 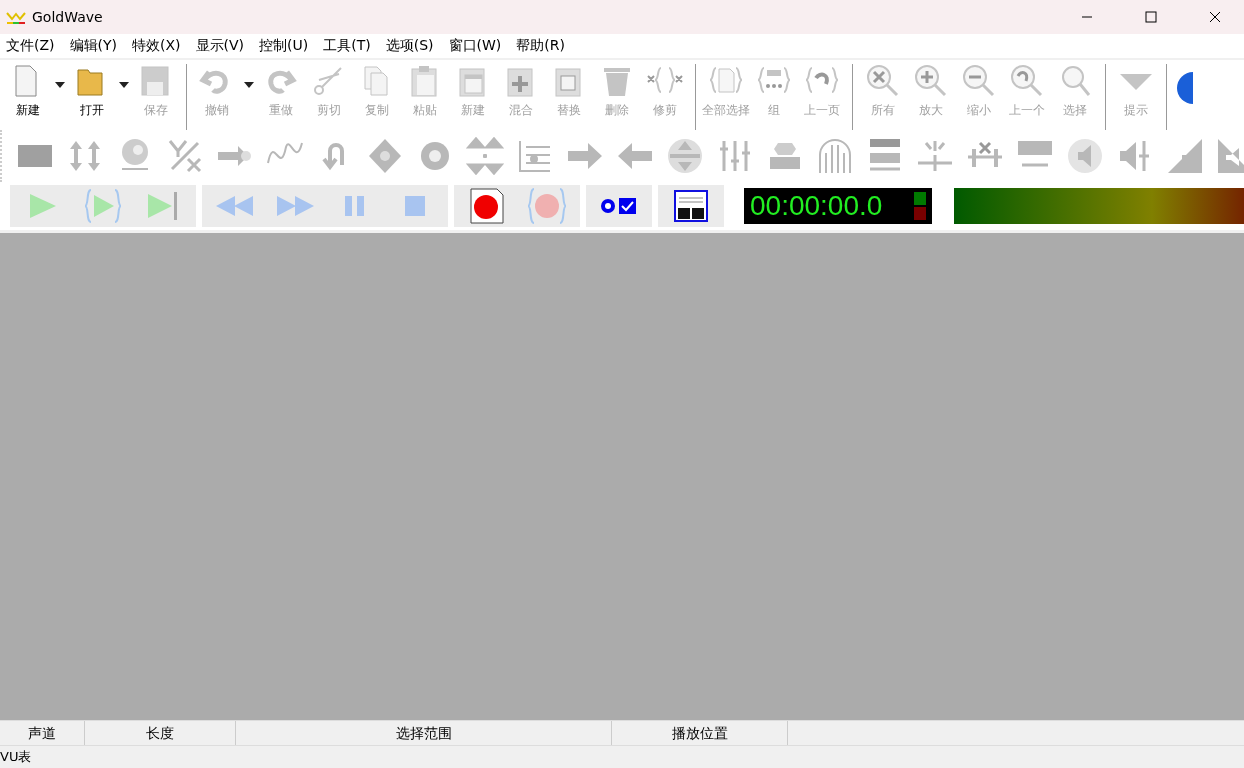 What do you see at coordinates (700, 733) in the screenshot?
I see `status-cell: 播放位置` at bounding box center [700, 733].